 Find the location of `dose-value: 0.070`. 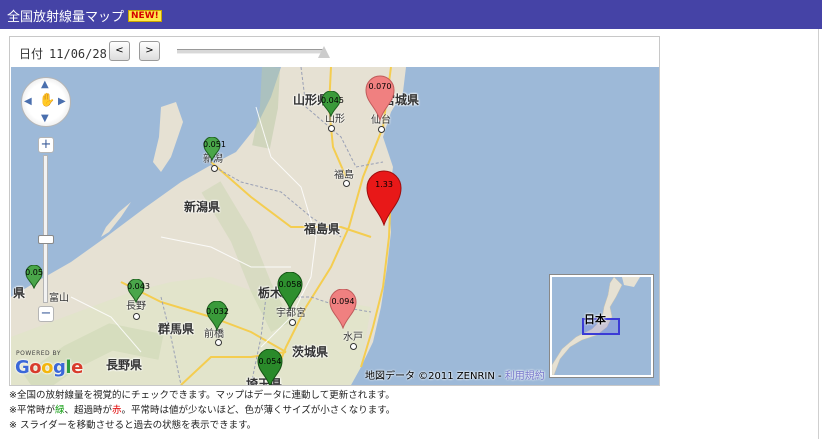

dose-value: 0.070 is located at coordinates (380, 86).